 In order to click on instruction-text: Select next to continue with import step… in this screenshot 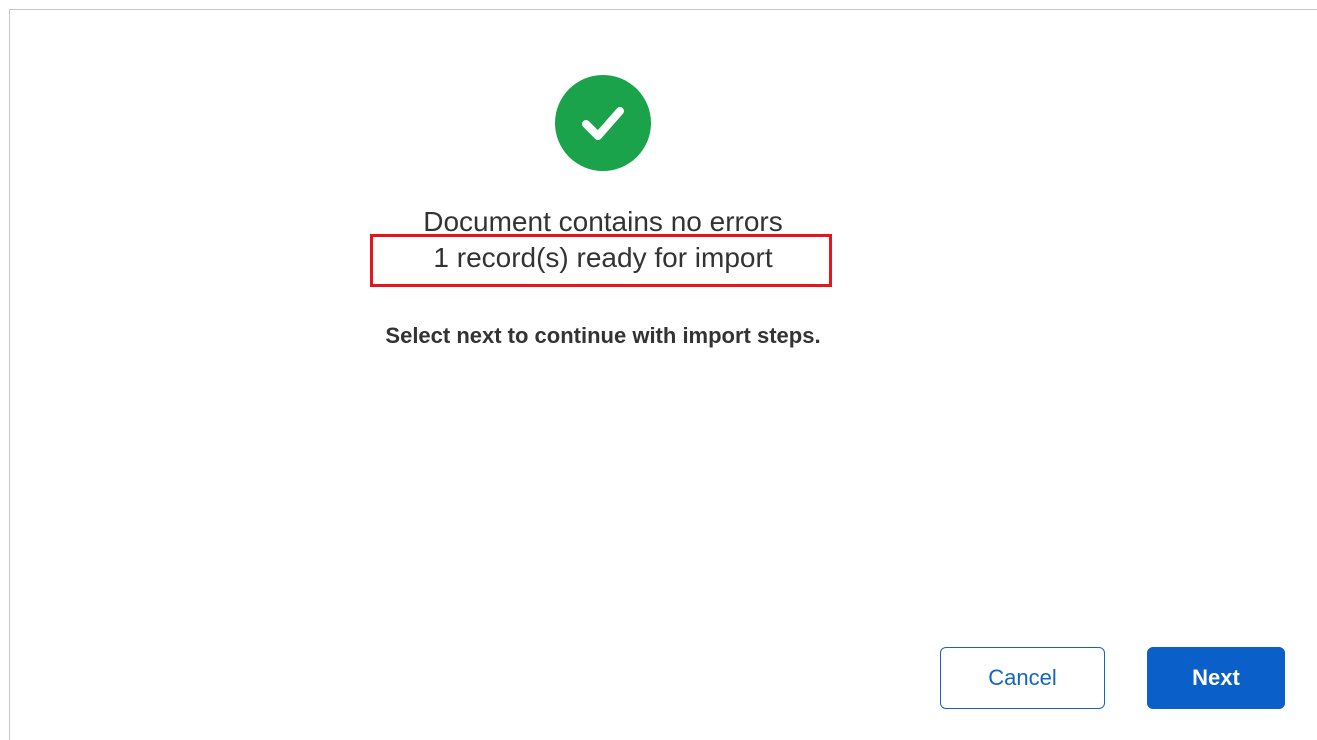, I will do `click(603, 335)`.